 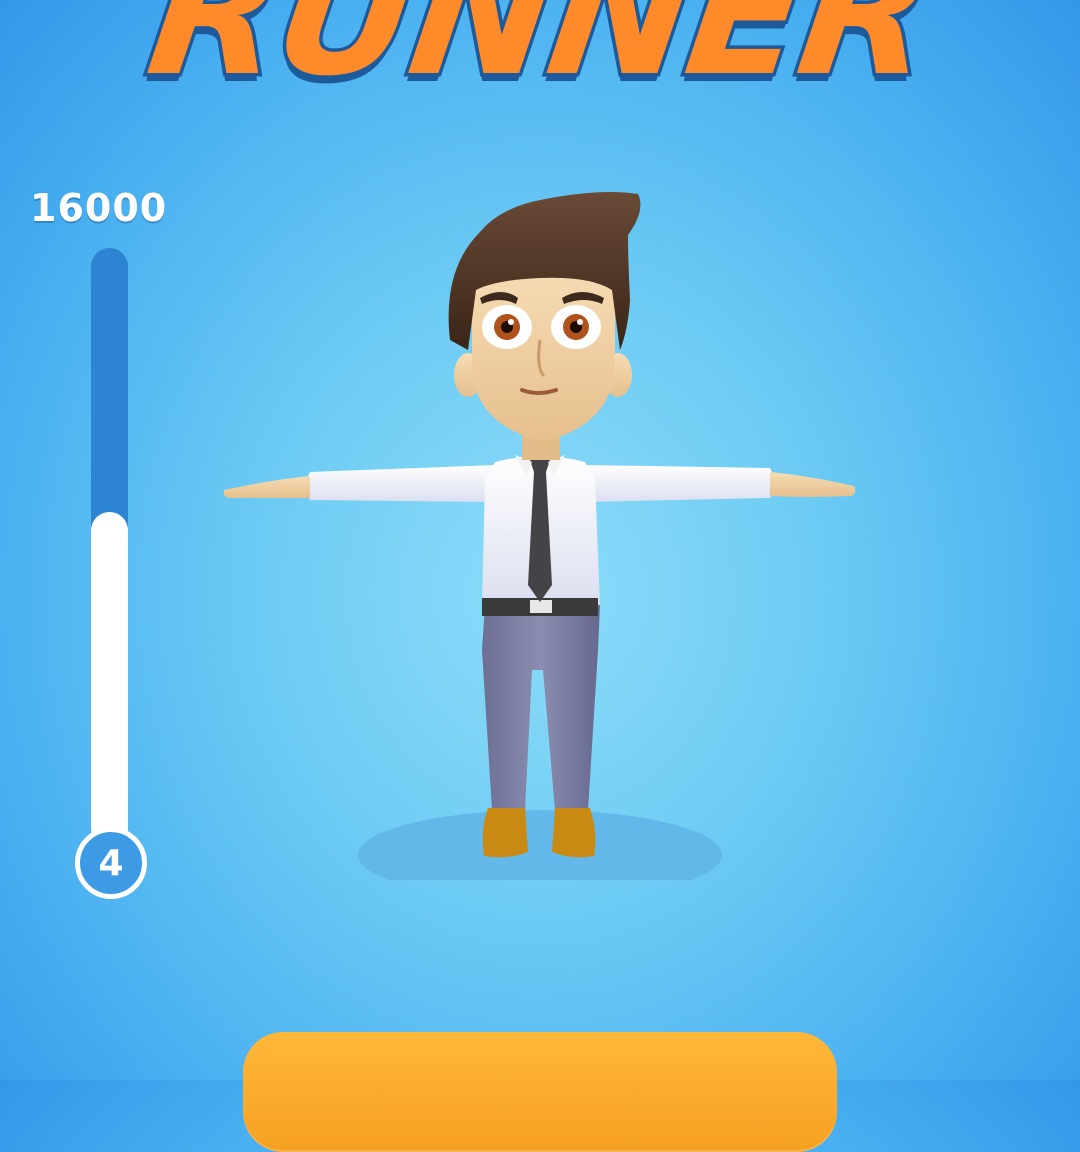 I want to click on character-right-arm, so click(x=679, y=483).